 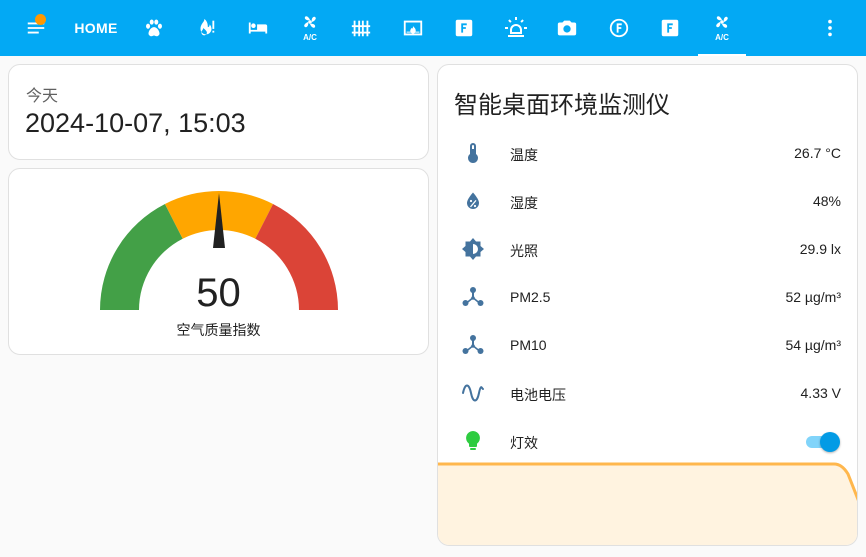 I want to click on sine-wave-icon, so click(x=473, y=393).